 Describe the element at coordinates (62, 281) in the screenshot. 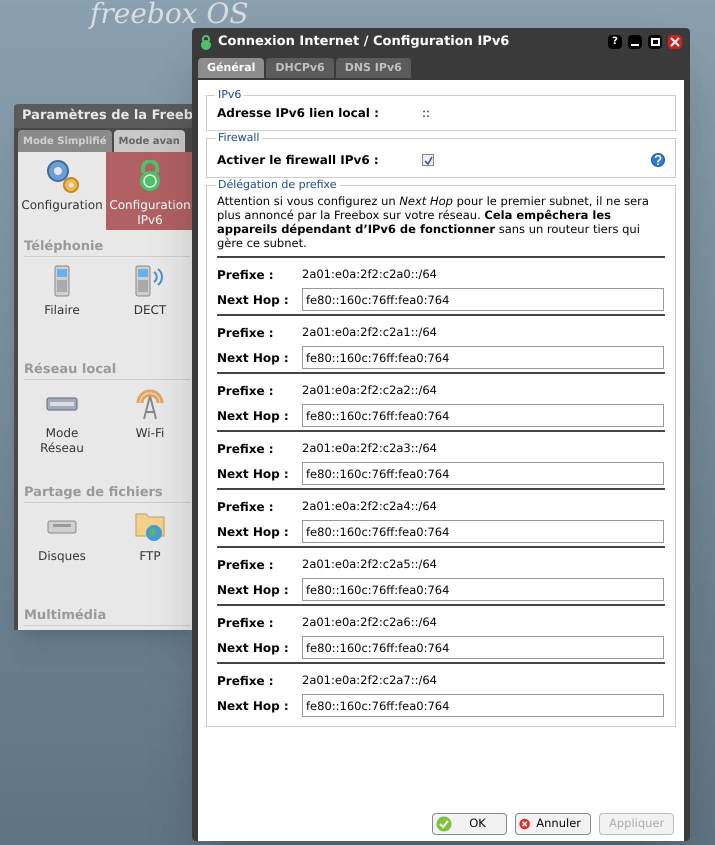

I see `phone-icon` at that location.